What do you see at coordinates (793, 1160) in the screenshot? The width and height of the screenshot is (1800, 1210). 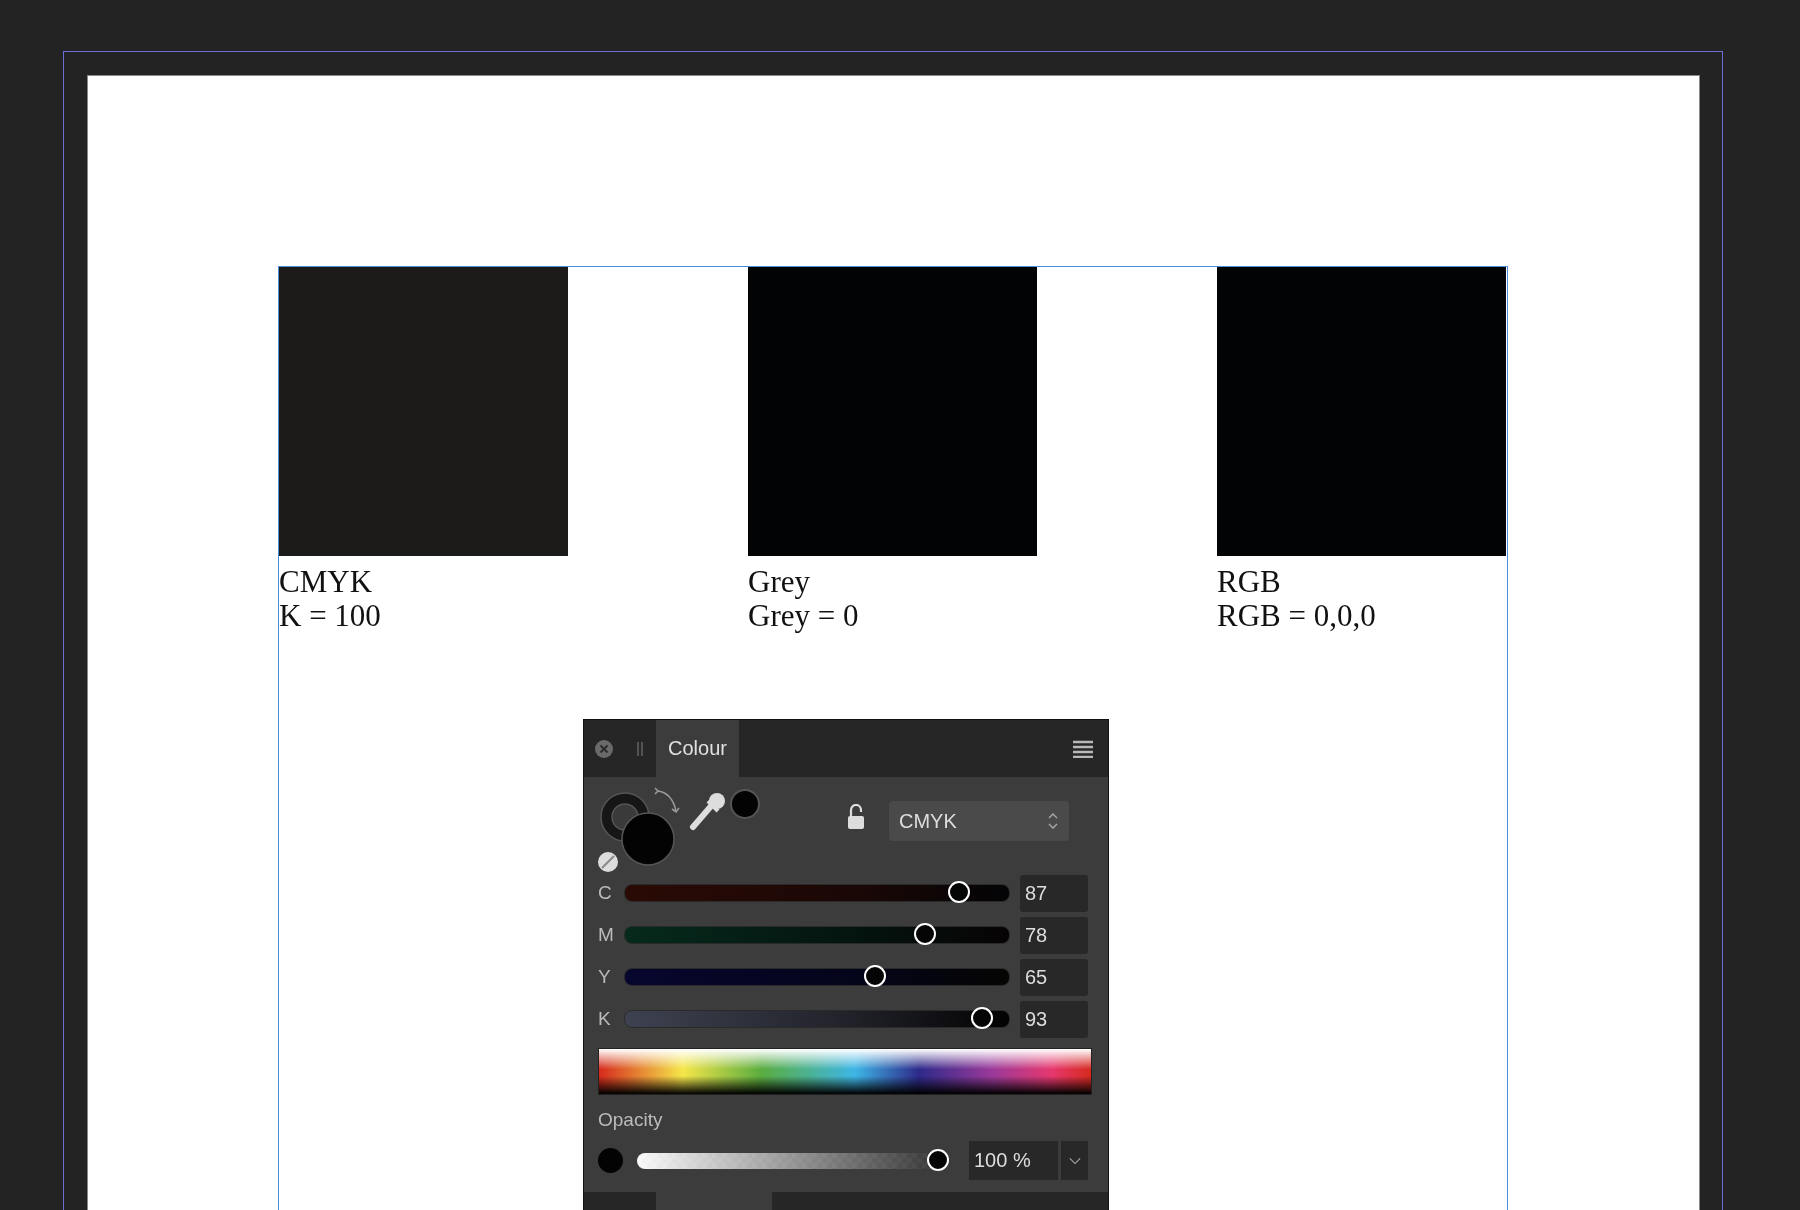 I see `opacity-slider` at bounding box center [793, 1160].